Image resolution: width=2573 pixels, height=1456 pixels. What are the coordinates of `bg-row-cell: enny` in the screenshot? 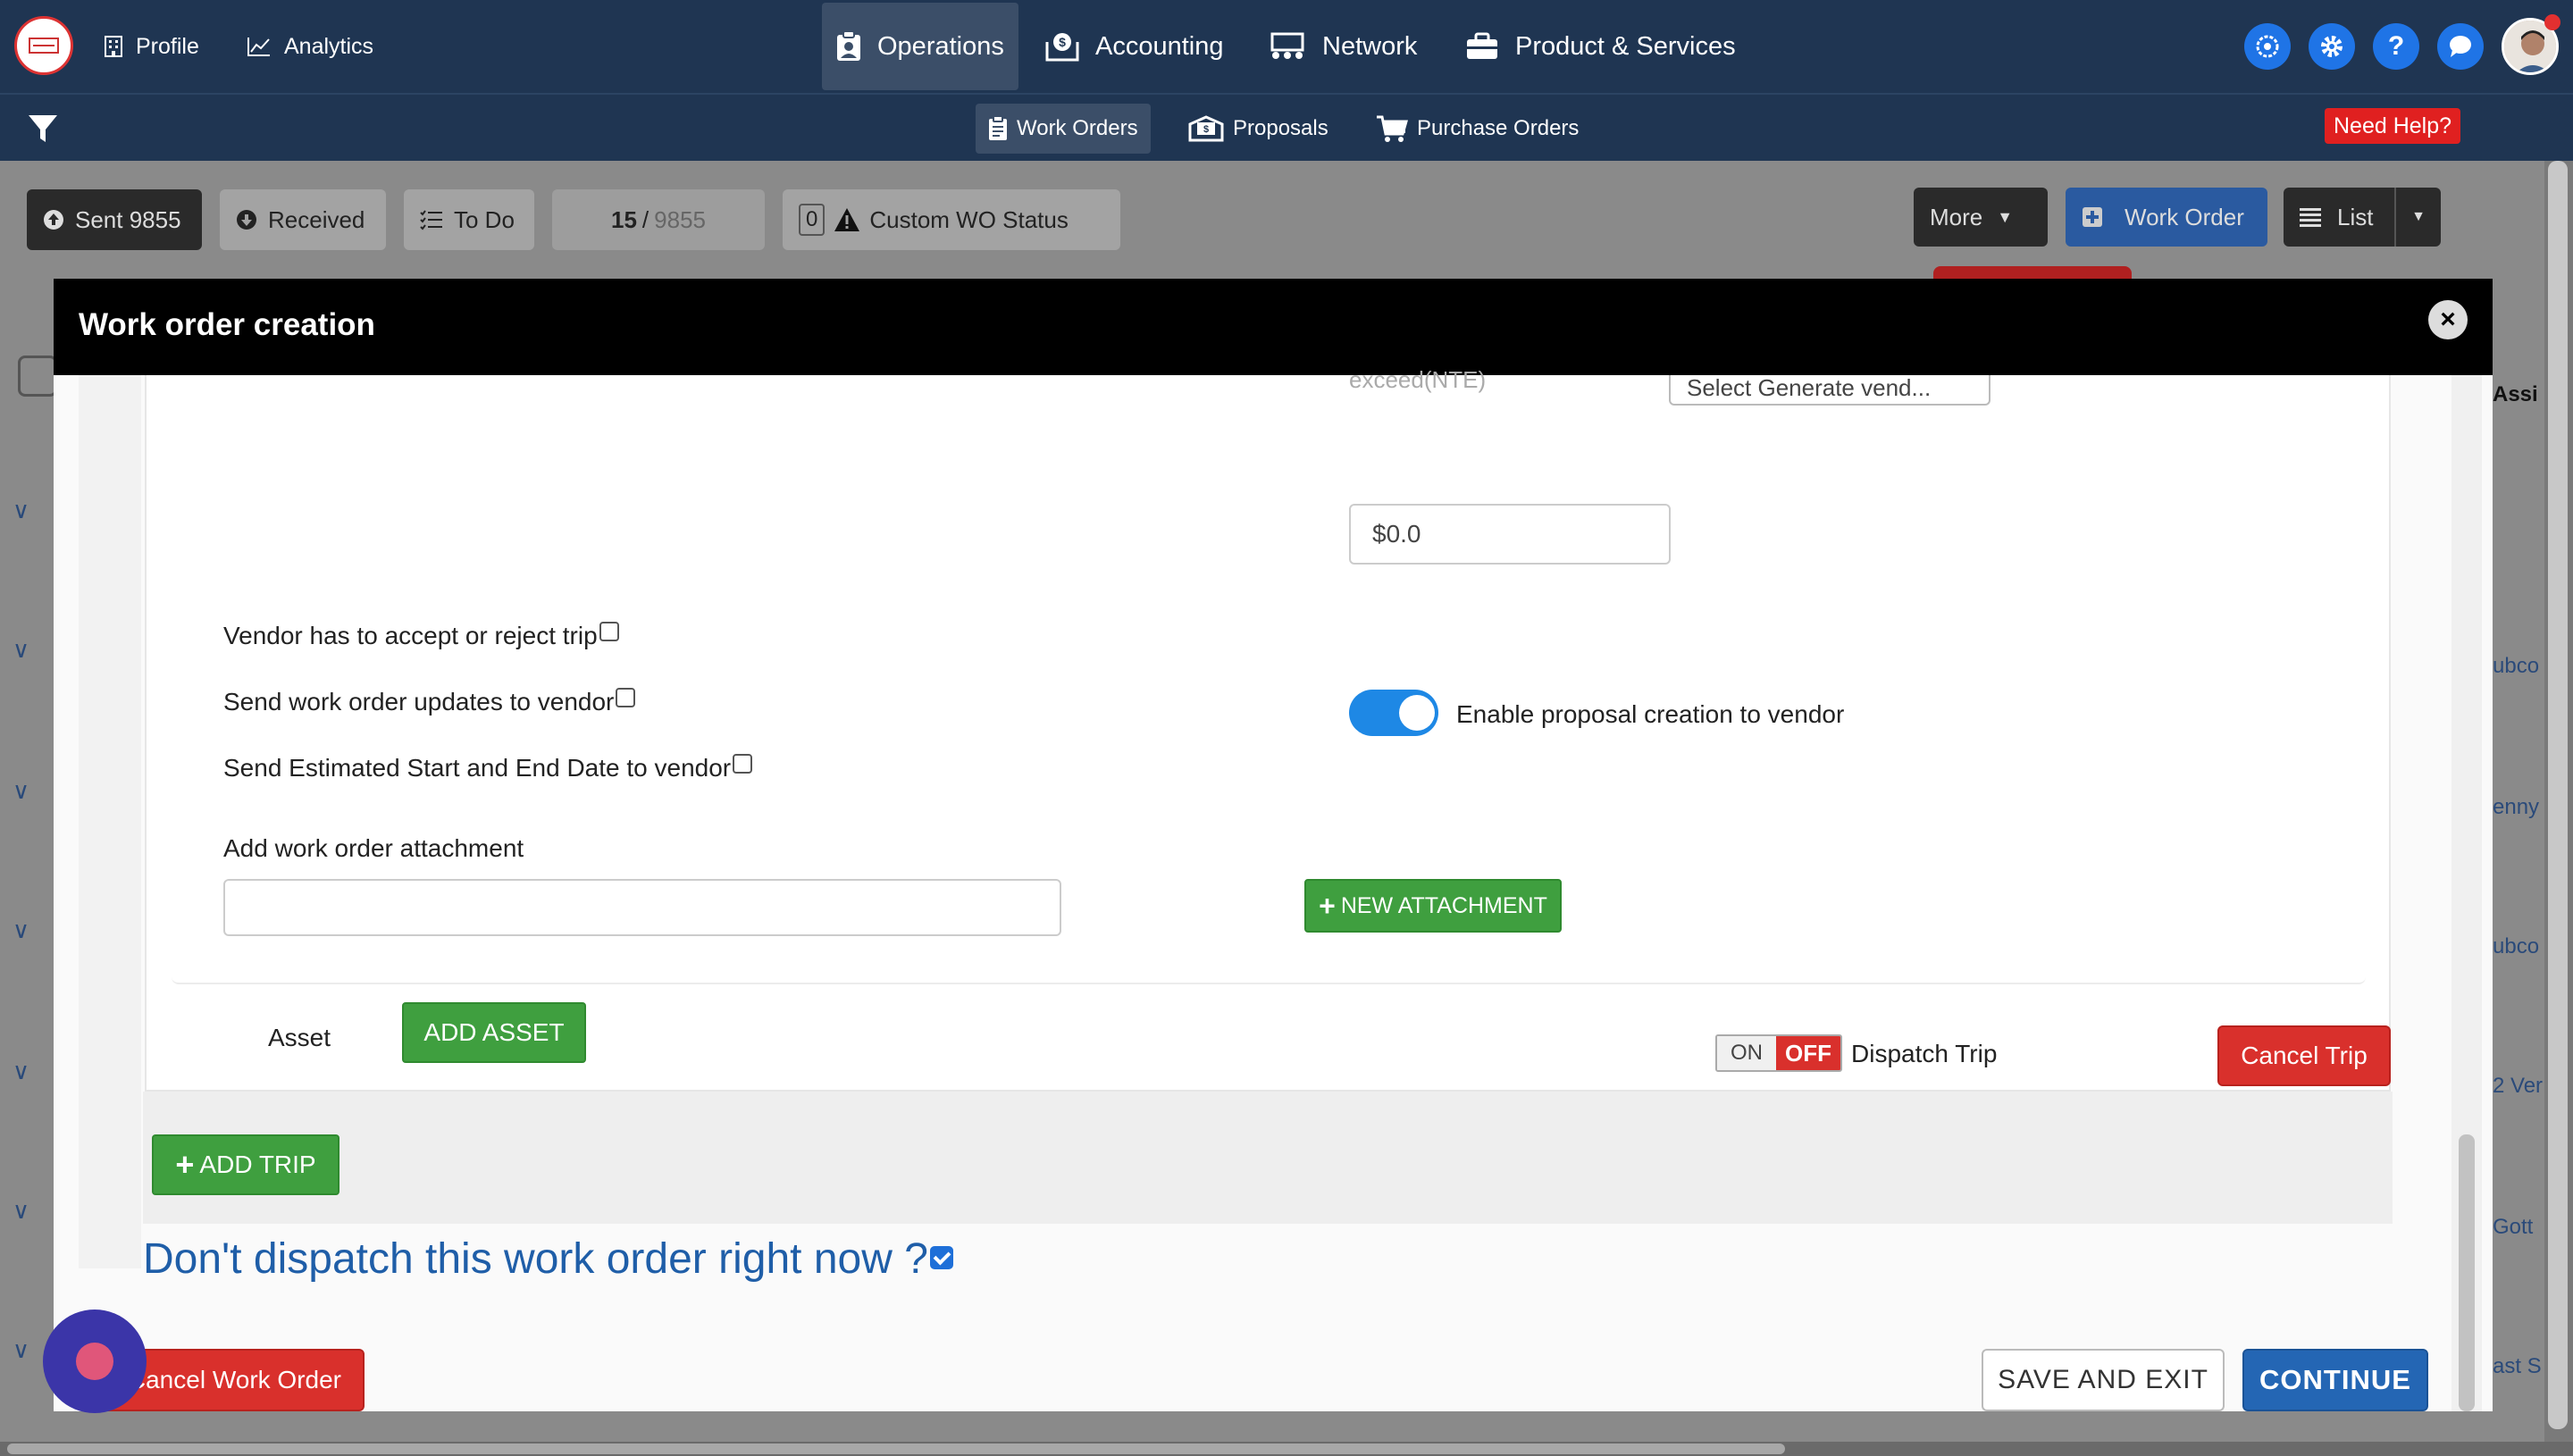 It's located at (2516, 807).